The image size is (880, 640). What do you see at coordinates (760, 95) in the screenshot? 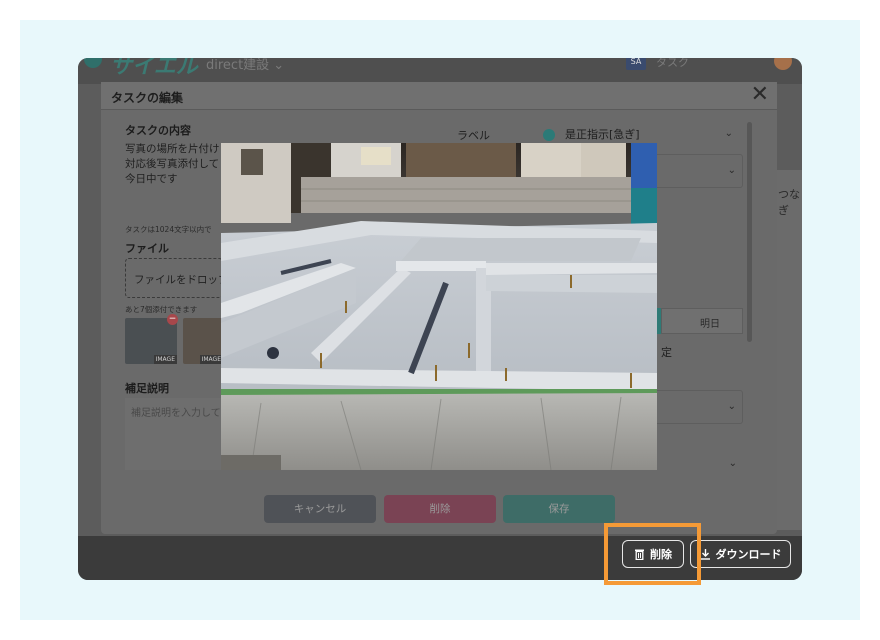
I see `close-icon: ✕` at bounding box center [760, 95].